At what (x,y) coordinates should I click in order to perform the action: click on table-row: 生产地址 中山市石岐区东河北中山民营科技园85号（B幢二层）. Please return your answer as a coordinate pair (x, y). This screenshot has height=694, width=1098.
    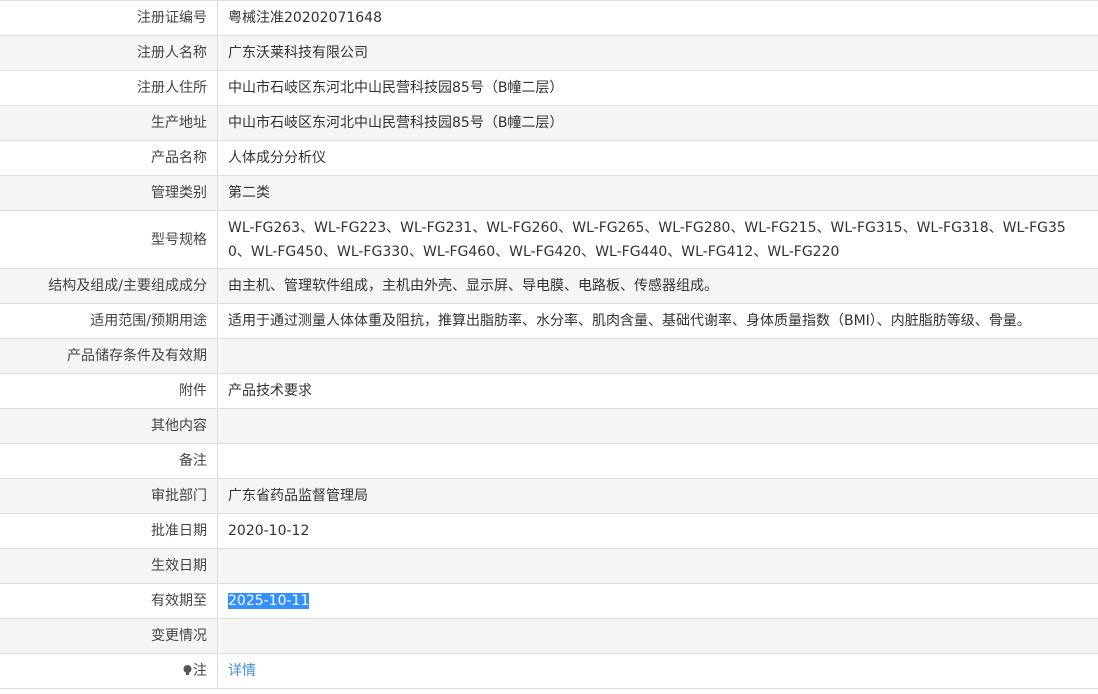
    Looking at the image, I should click on (549, 123).